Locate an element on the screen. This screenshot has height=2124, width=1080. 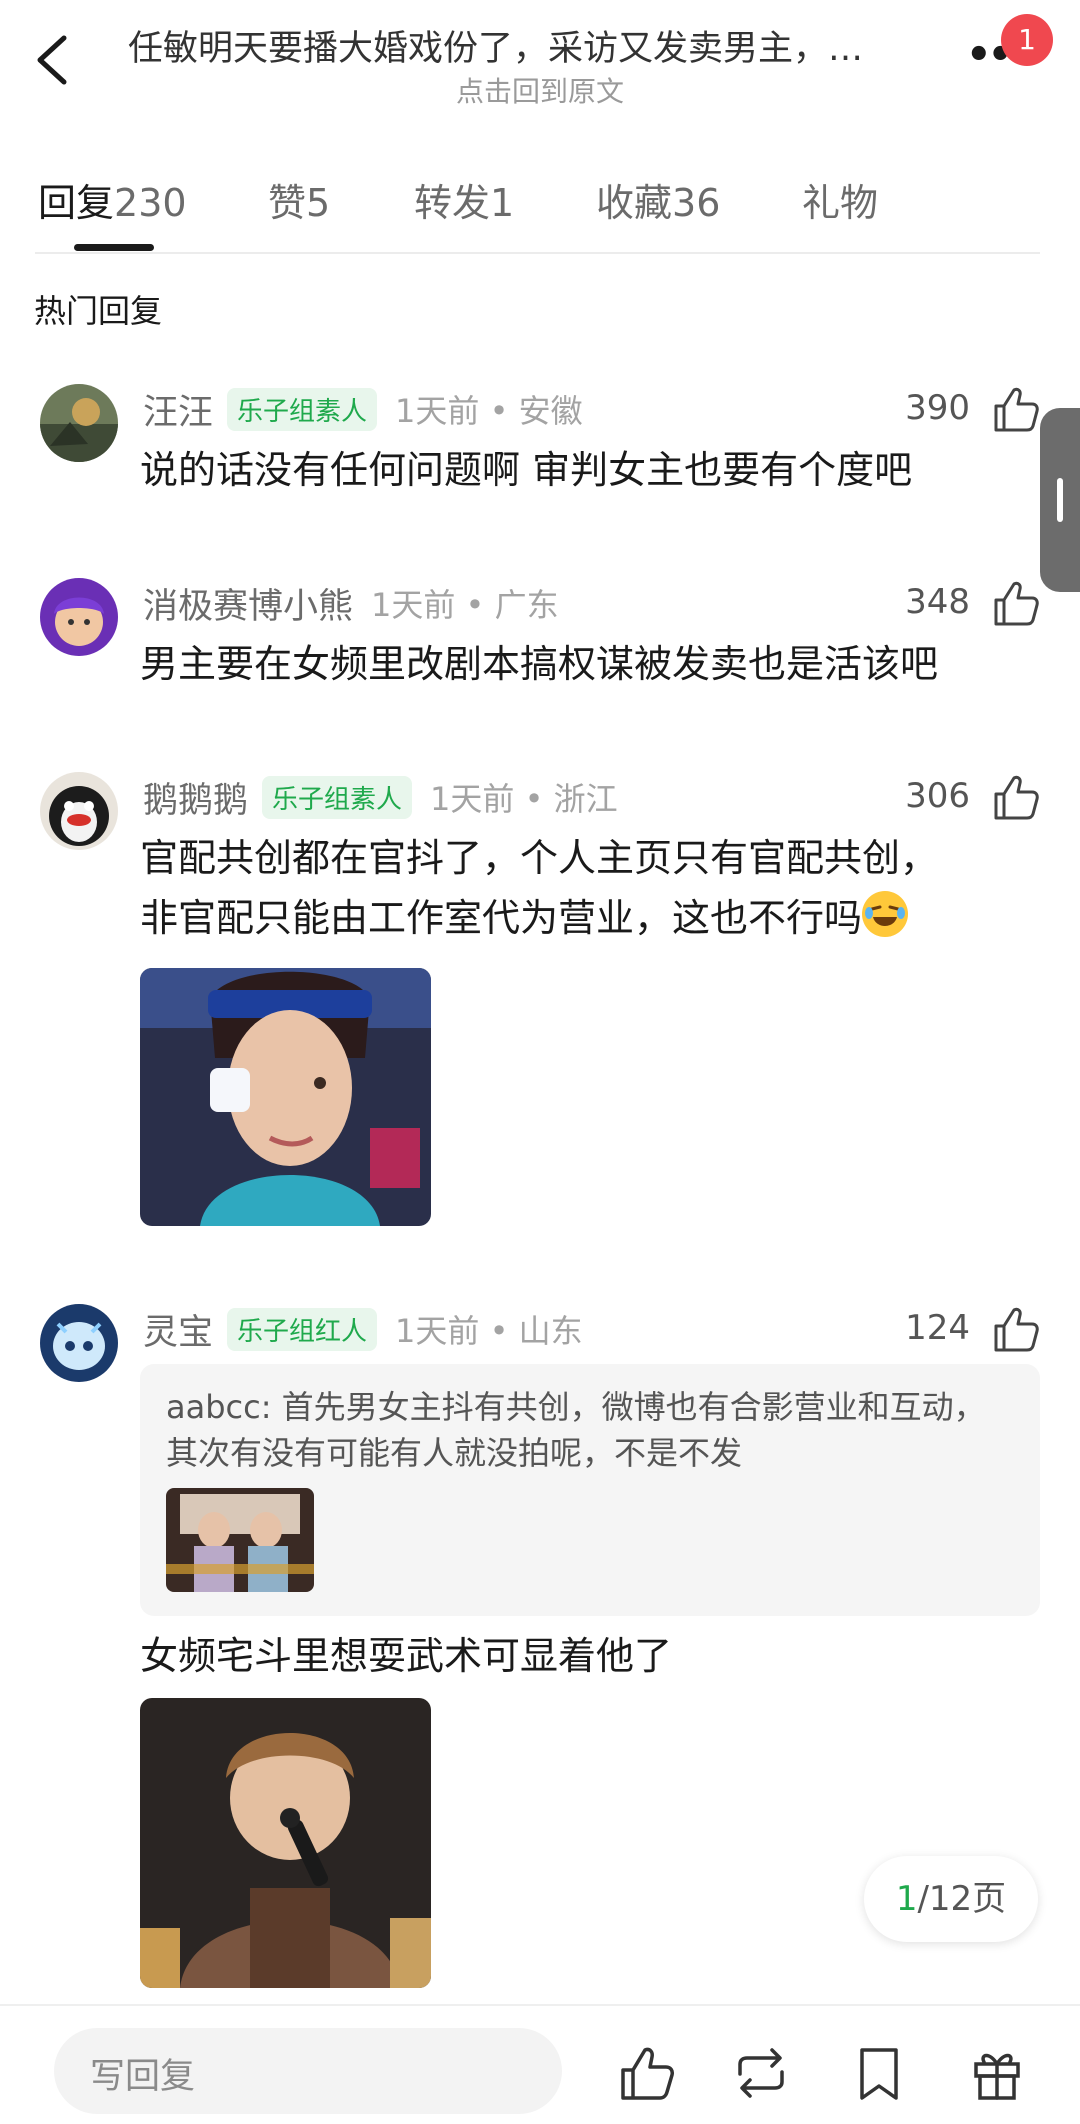
comment-meta: 汪汪 乐子组素人 1天前 • 安徽 is located at coordinates (363, 409).